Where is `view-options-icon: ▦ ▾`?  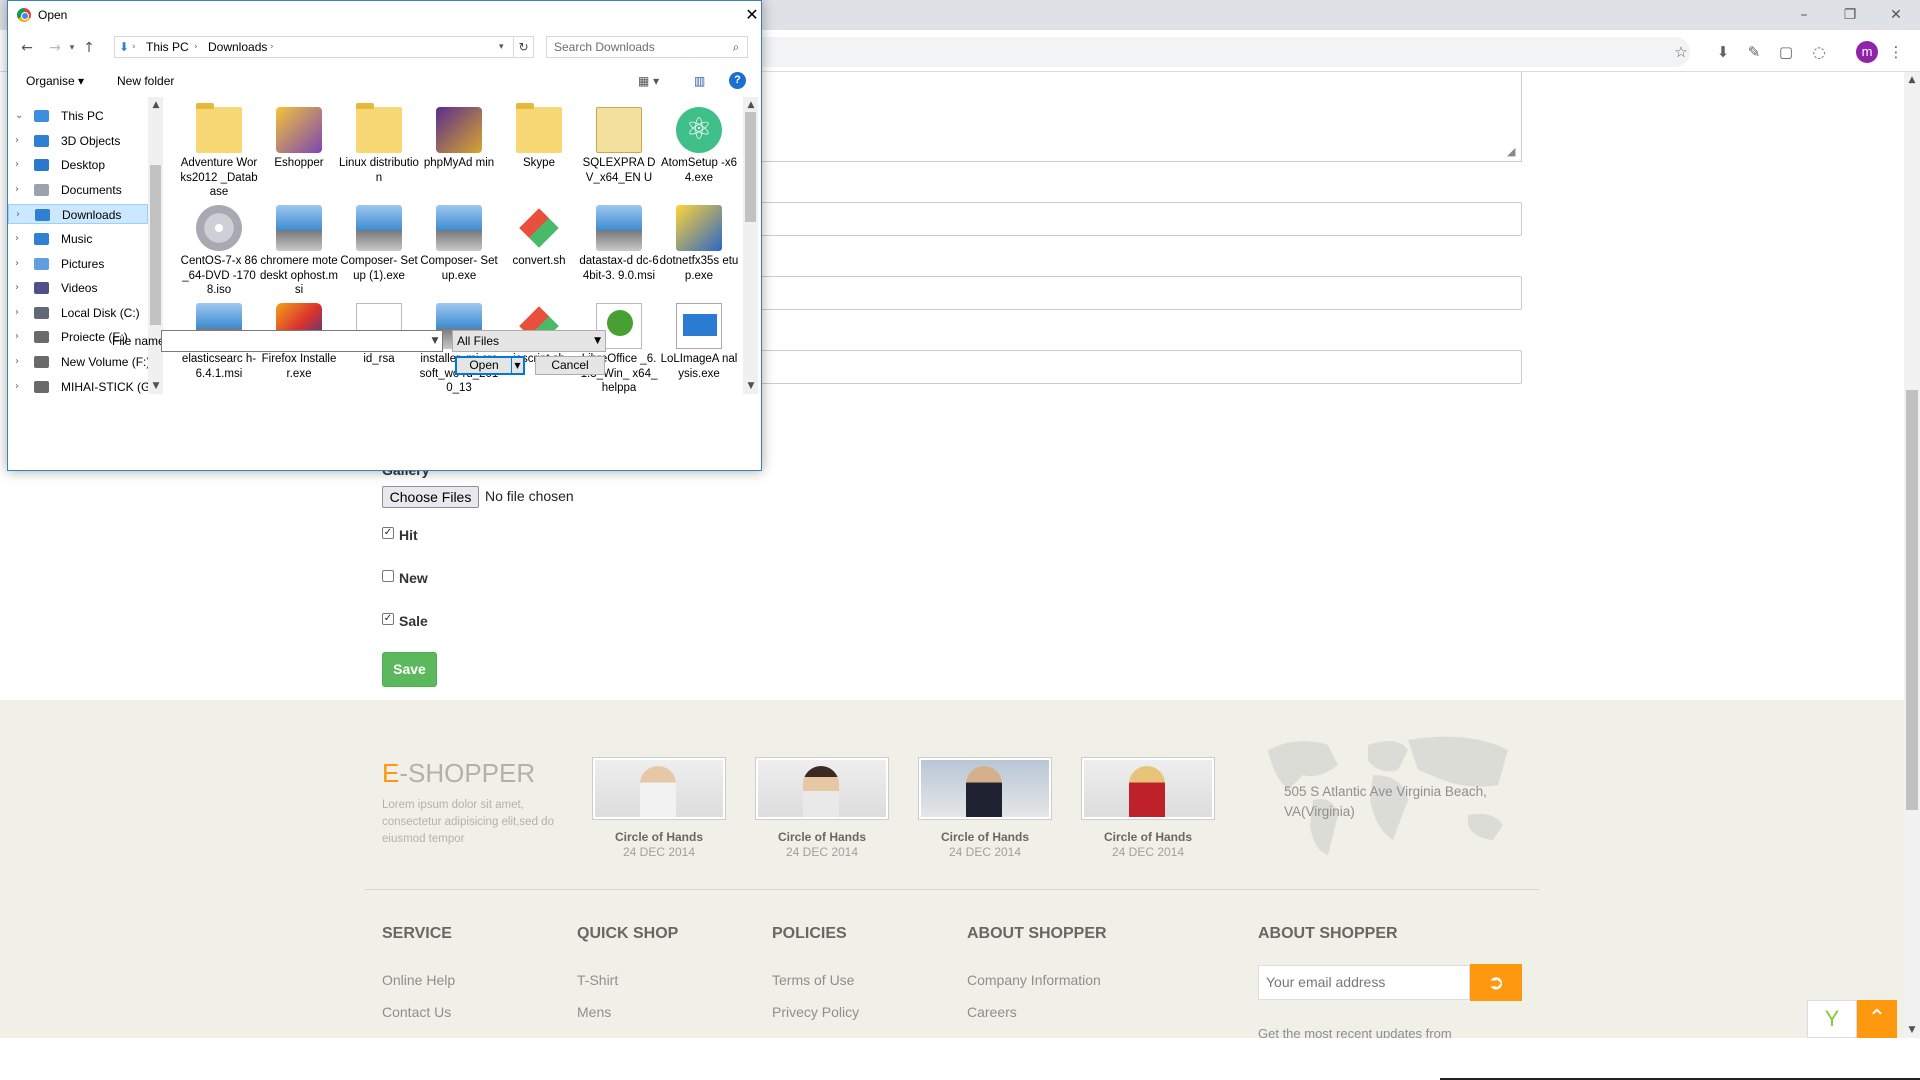 view-options-icon: ▦ ▾ is located at coordinates (648, 81).